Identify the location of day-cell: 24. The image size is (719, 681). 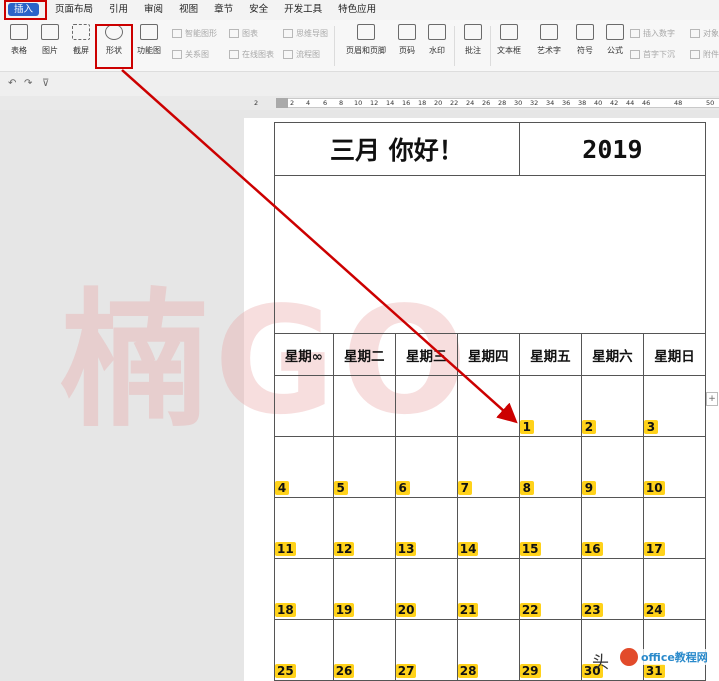
(674, 589).